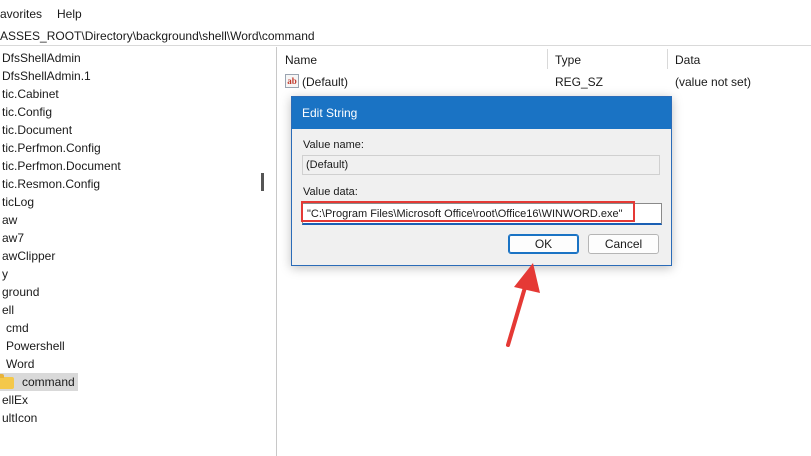  I want to click on dialog-title-bar: Edit String, so click(481, 113).